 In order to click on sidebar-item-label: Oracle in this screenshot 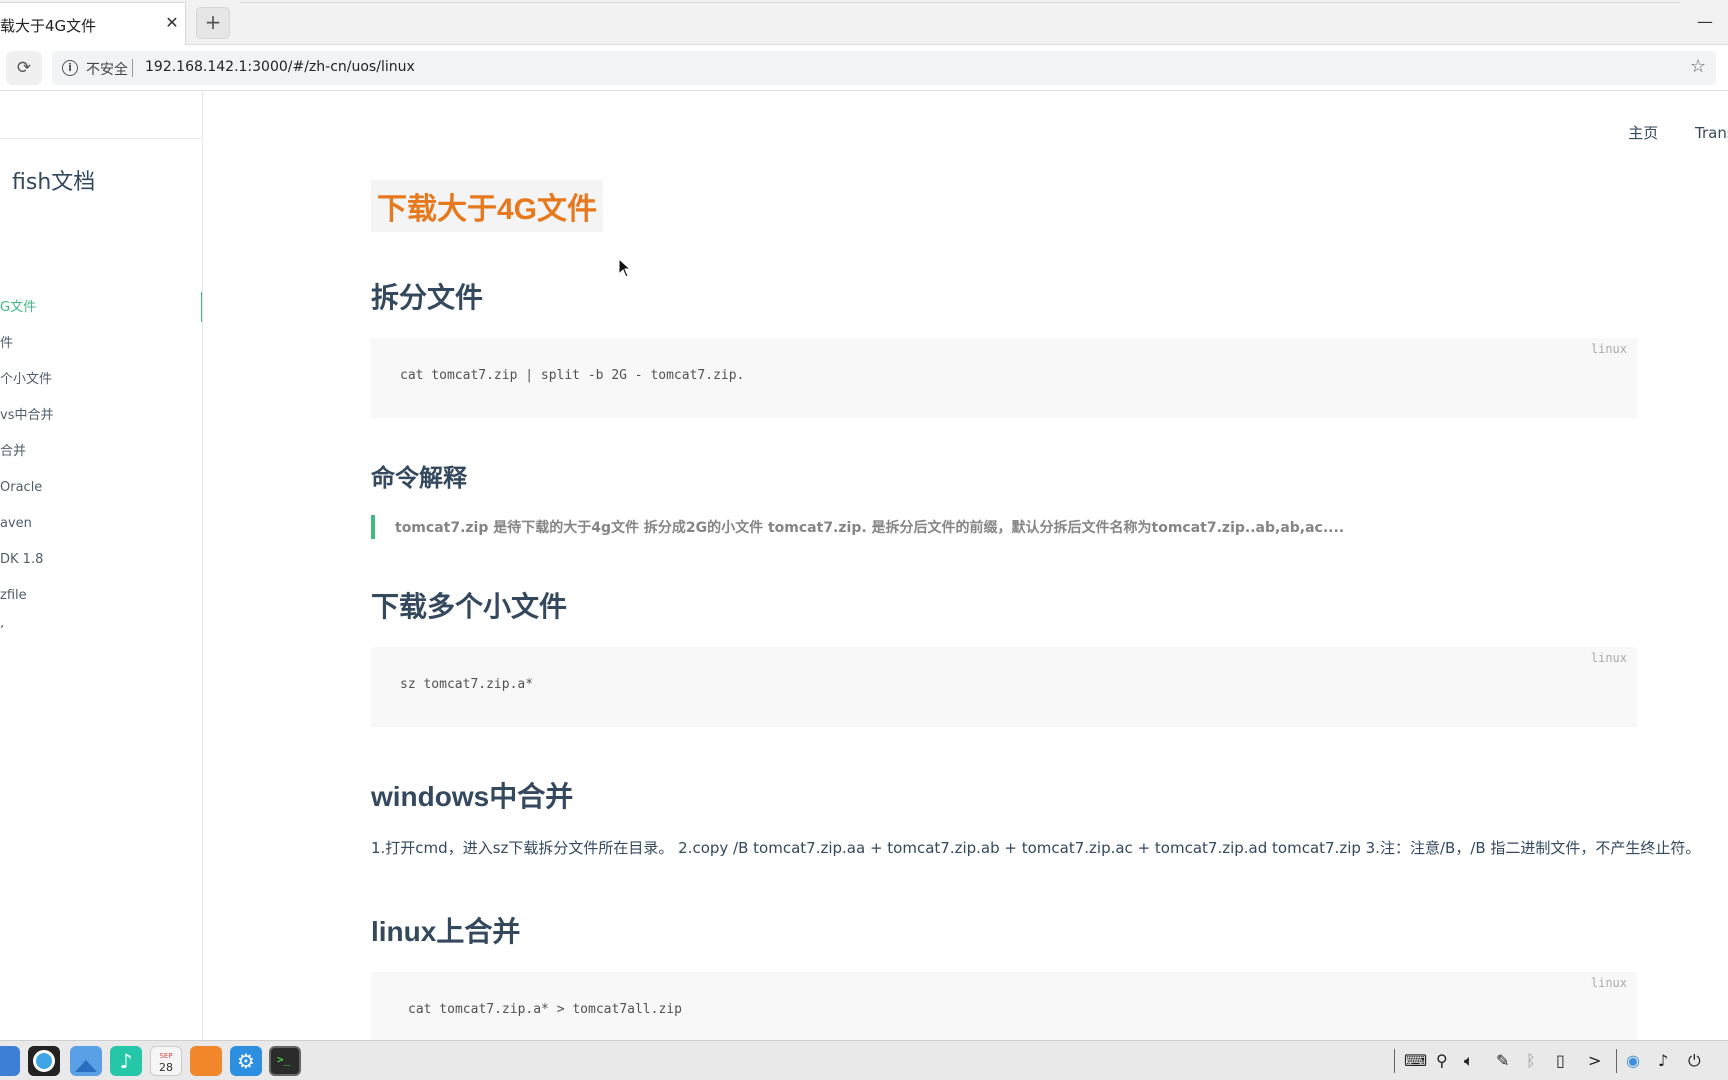, I will do `click(21, 487)`.